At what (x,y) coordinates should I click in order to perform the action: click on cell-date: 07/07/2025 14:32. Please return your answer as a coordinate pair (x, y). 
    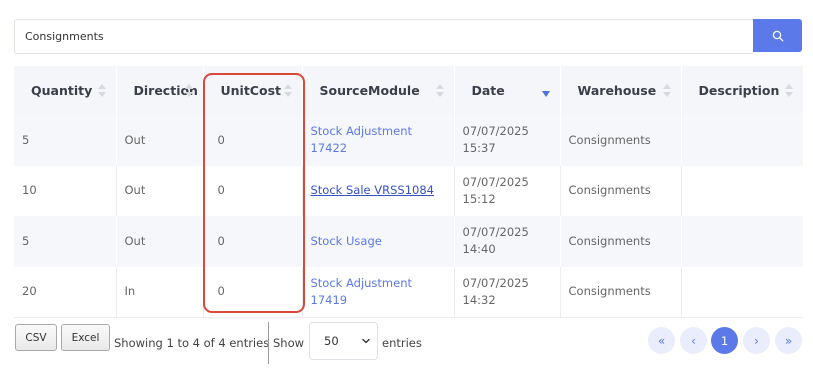
    Looking at the image, I should click on (507, 291).